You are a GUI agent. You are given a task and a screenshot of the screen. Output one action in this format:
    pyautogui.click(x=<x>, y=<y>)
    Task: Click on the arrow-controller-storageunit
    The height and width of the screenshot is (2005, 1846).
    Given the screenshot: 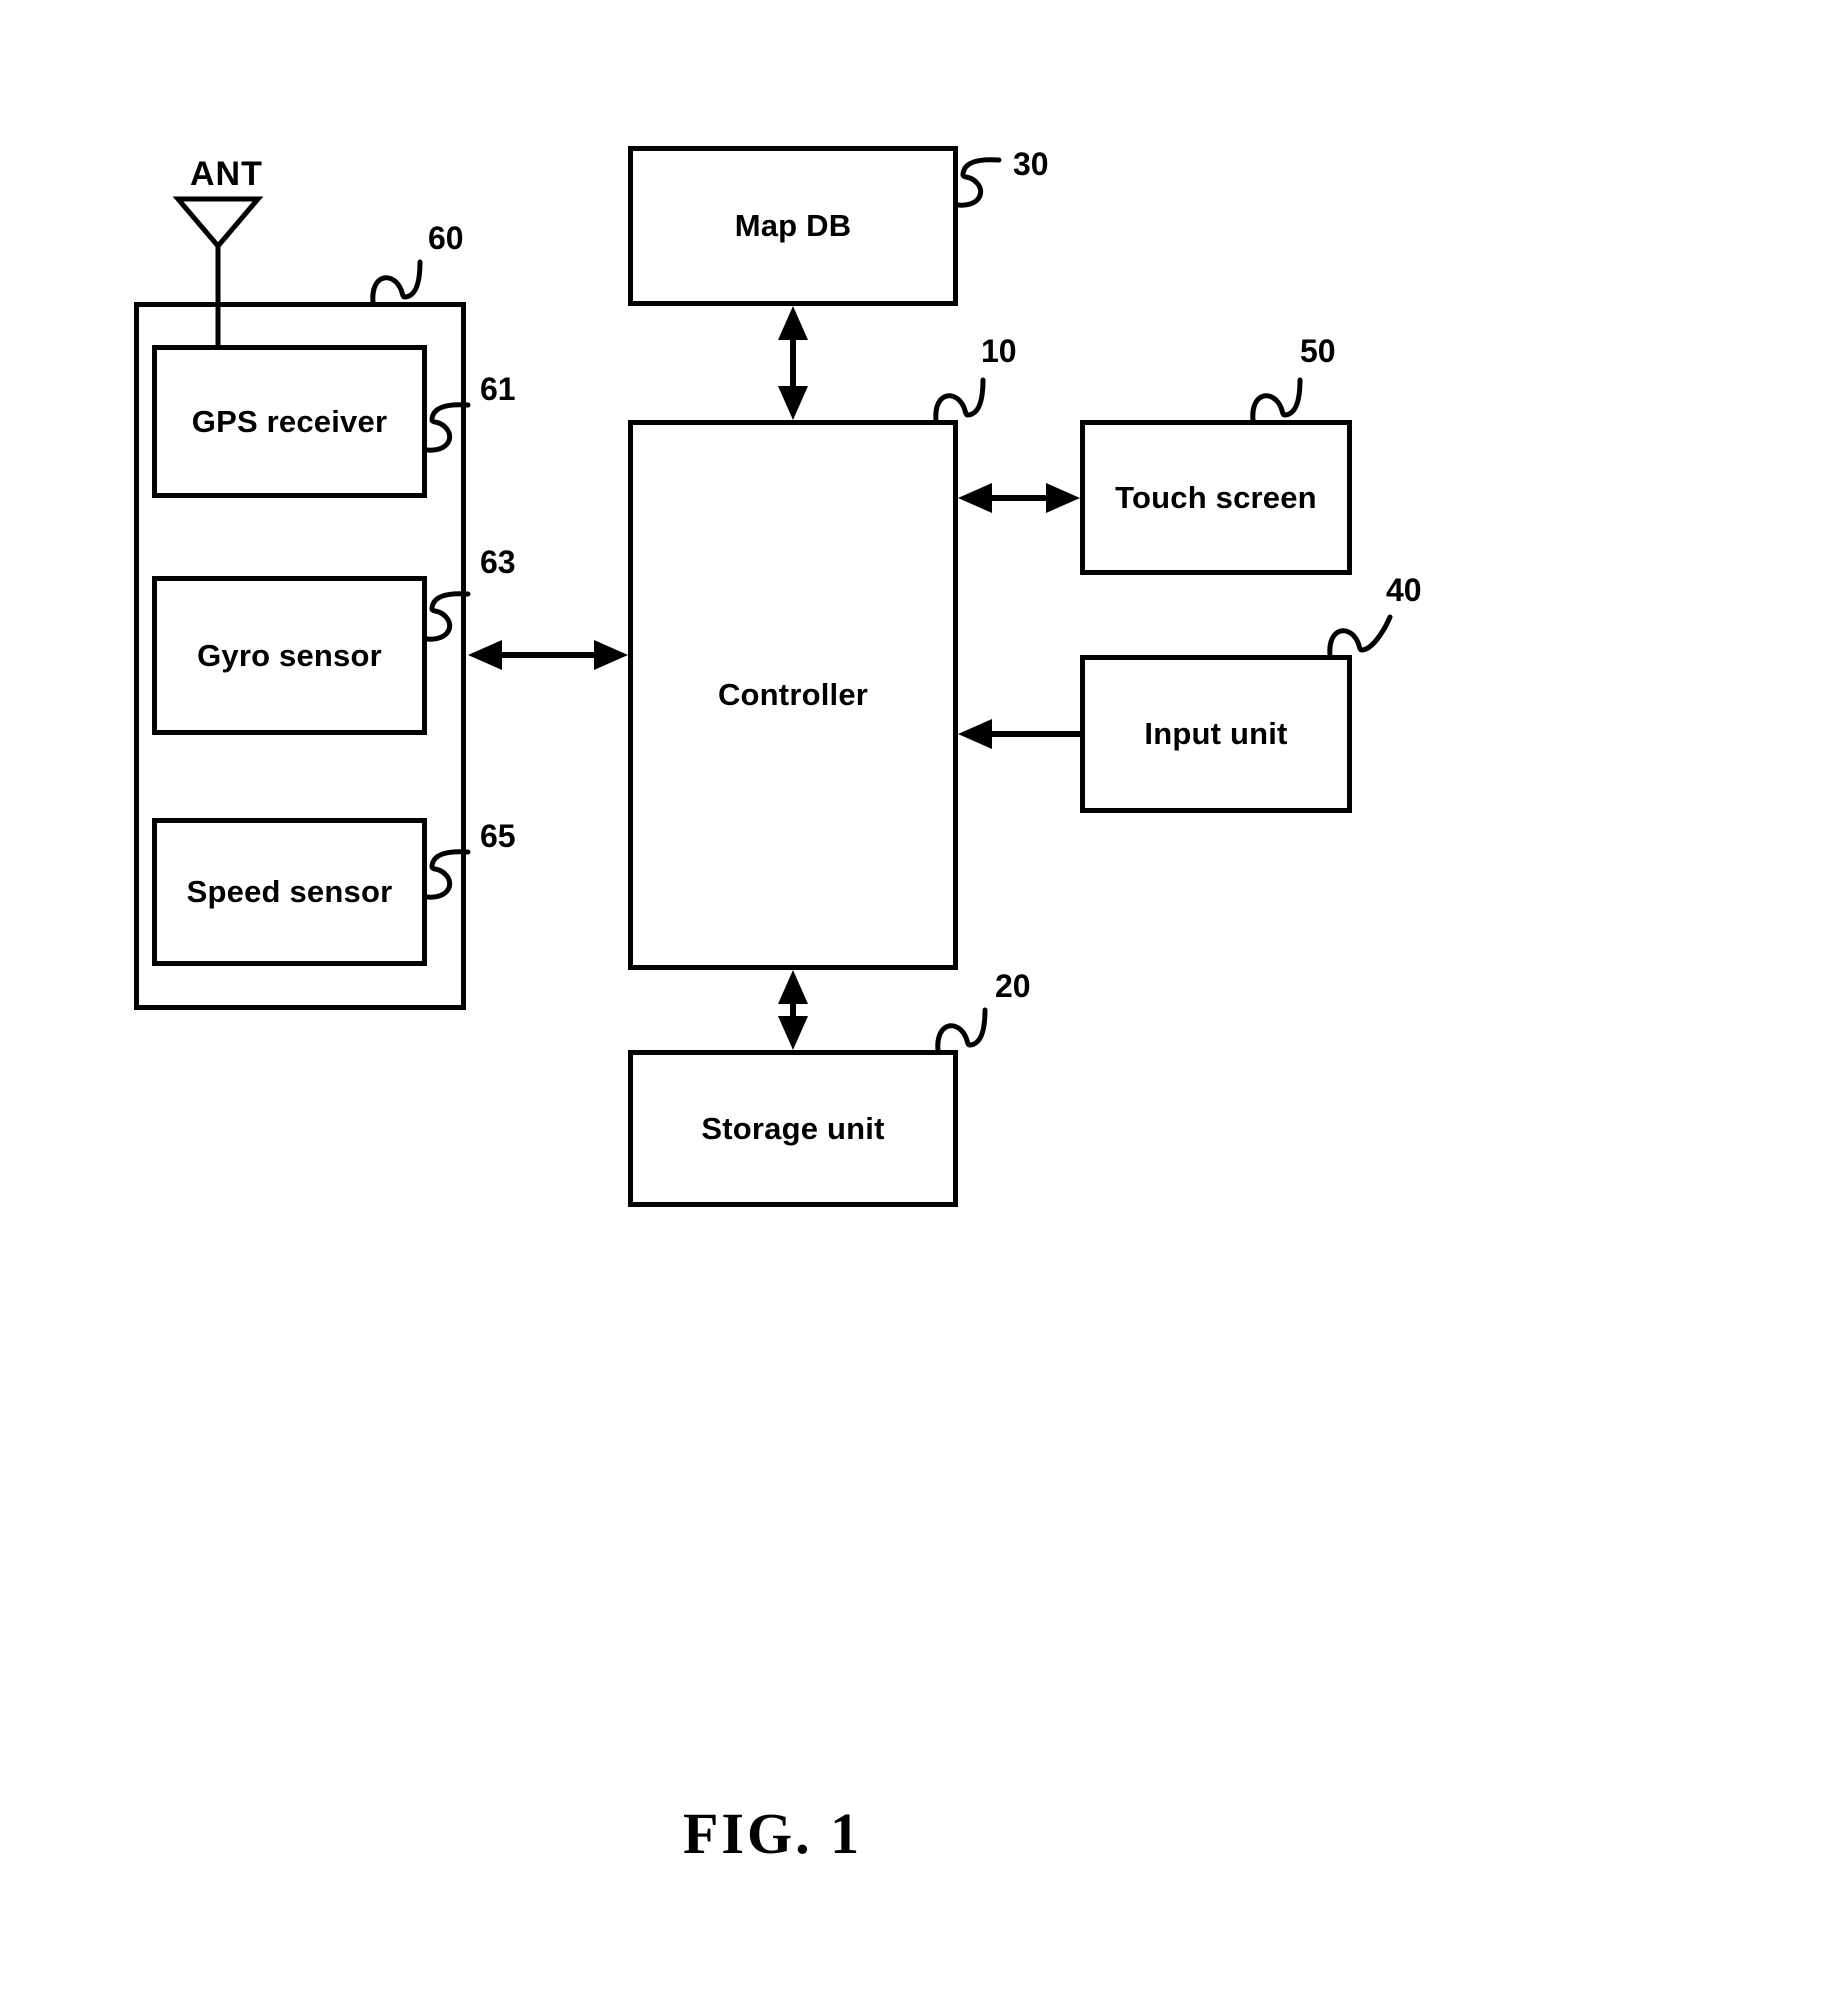 What is the action you would take?
    pyautogui.click(x=793, y=1010)
    